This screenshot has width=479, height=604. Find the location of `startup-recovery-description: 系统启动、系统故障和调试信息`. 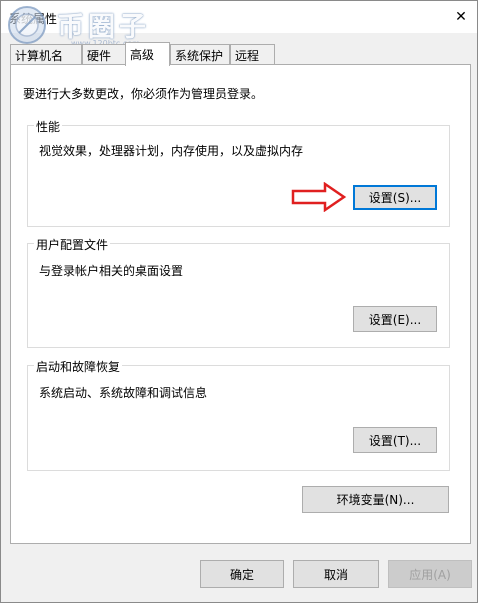

startup-recovery-description: 系统启动、系统故障和调试信息 is located at coordinates (123, 393).